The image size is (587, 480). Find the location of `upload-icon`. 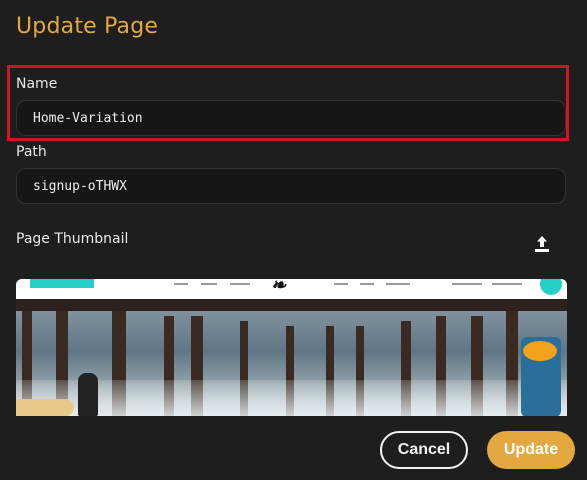

upload-icon is located at coordinates (542, 244).